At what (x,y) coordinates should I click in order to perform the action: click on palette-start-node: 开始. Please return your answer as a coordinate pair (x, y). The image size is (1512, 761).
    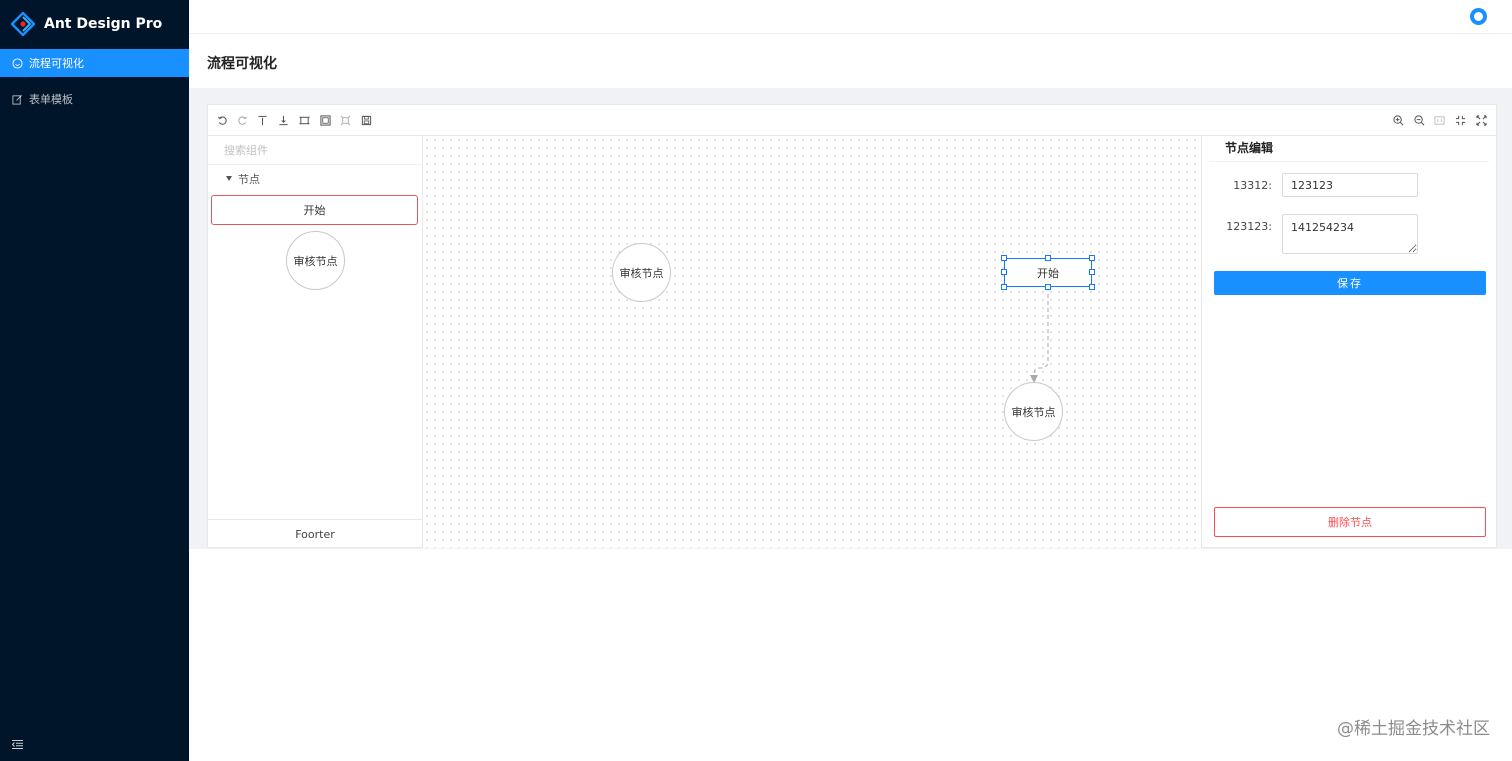
    Looking at the image, I should click on (314, 210).